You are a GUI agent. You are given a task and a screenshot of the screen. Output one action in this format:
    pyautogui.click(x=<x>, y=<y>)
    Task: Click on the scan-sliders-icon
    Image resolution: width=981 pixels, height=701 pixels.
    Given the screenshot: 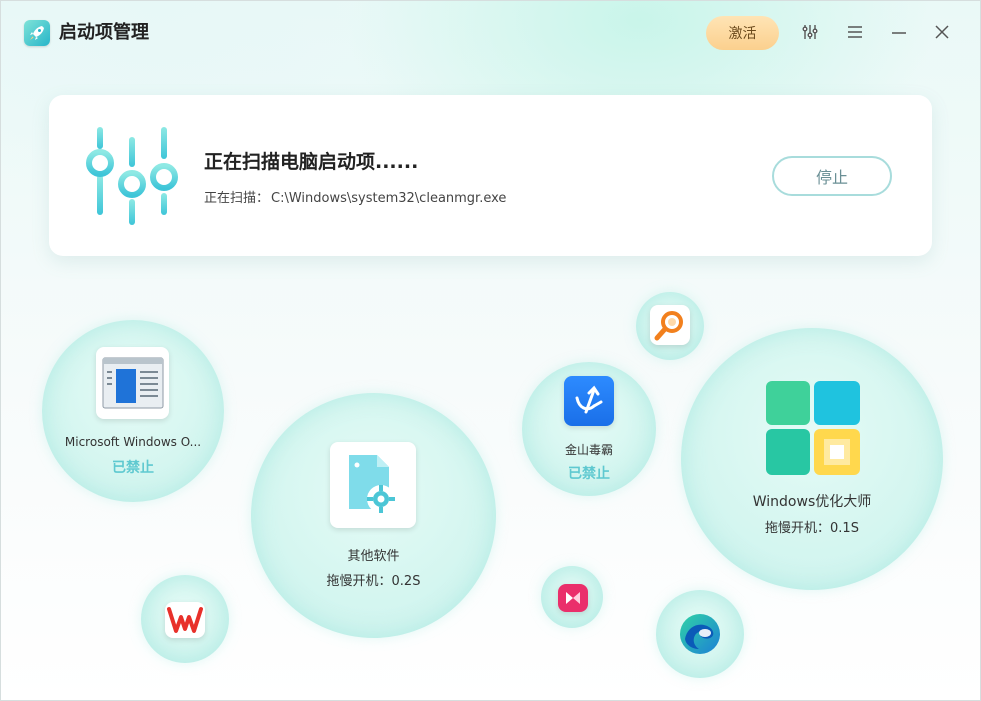 What is the action you would take?
    pyautogui.click(x=135, y=177)
    